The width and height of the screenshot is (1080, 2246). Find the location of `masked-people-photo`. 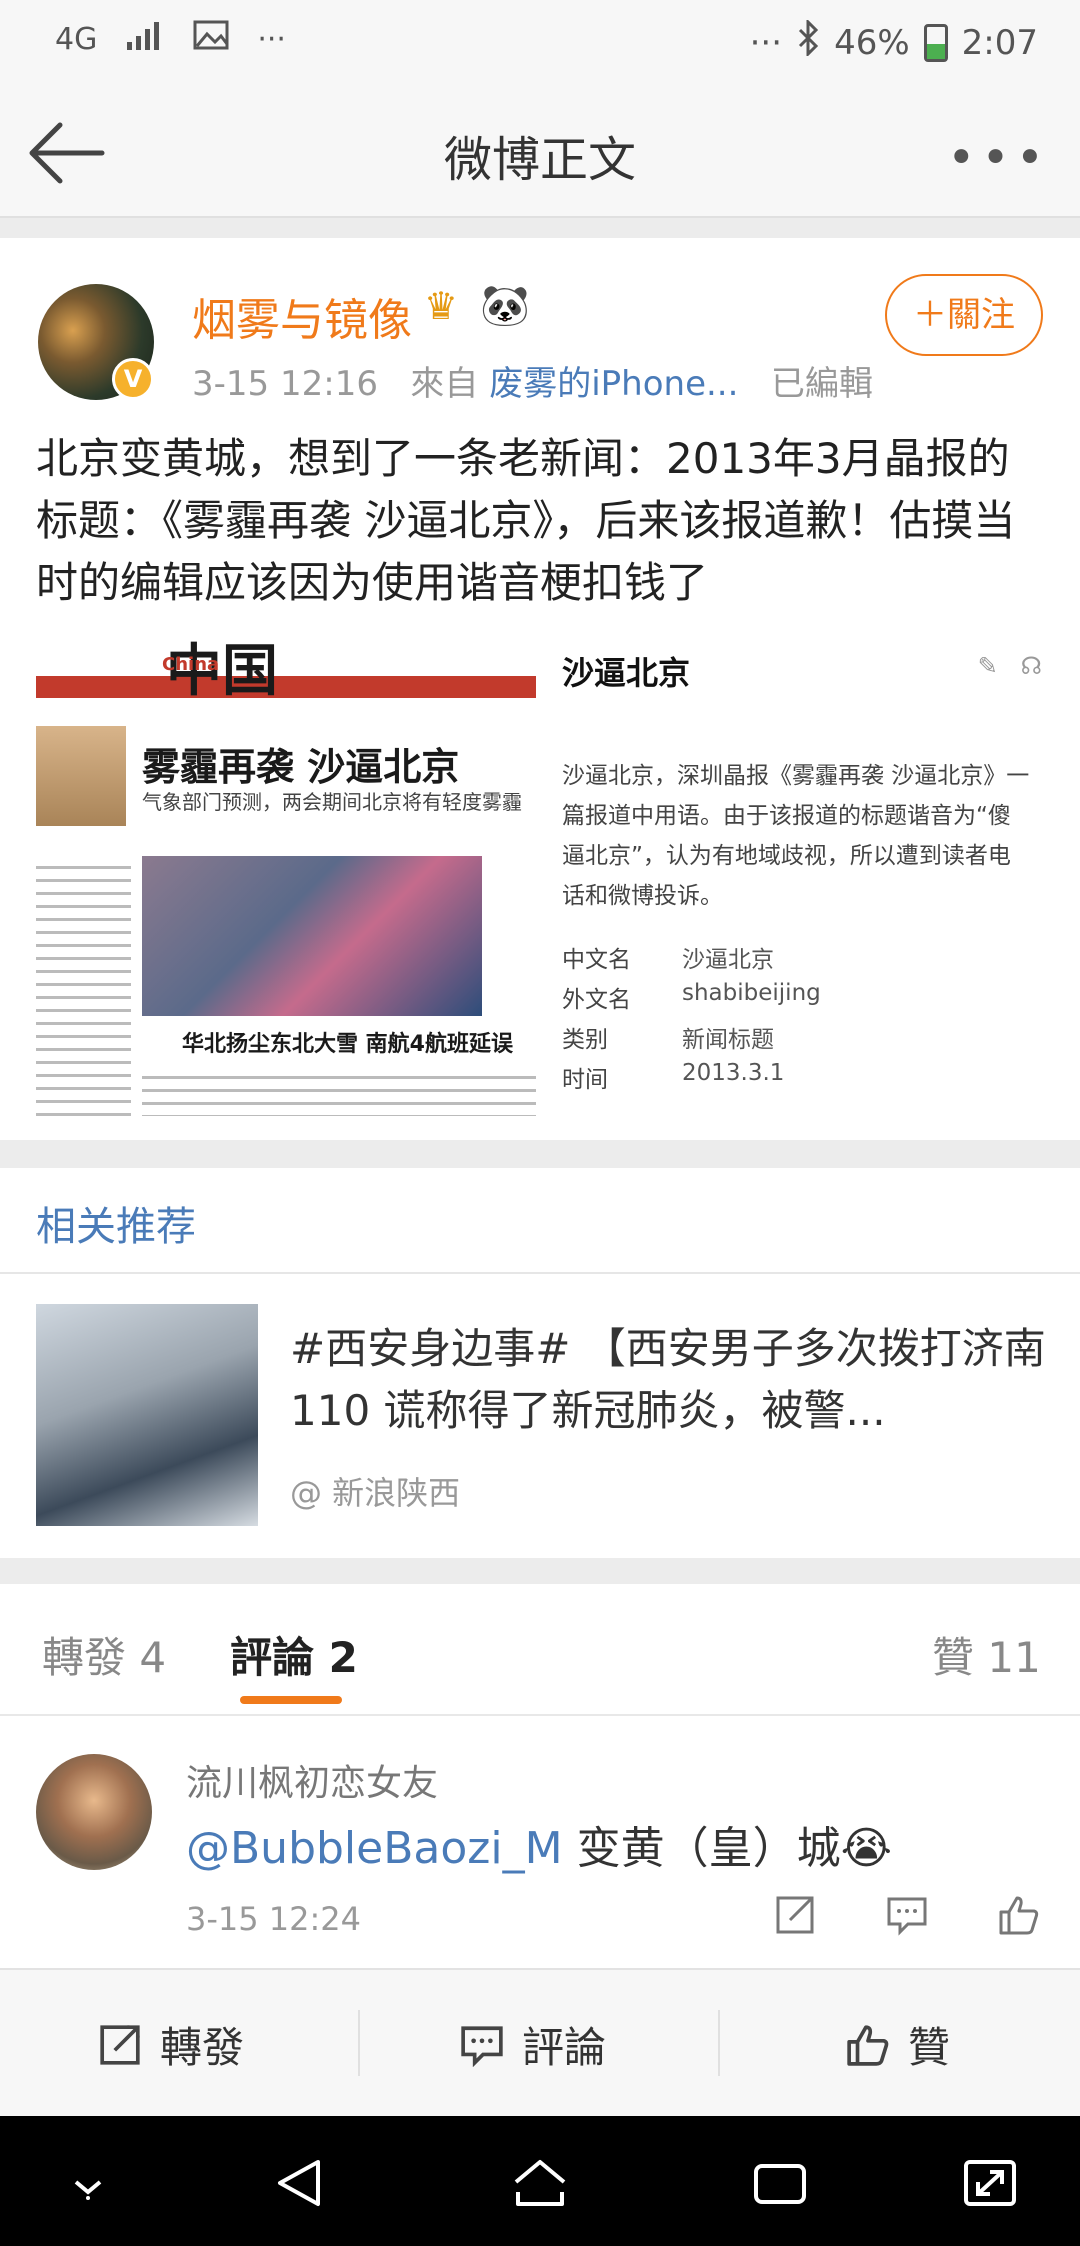

masked-people-photo is located at coordinates (312, 936).